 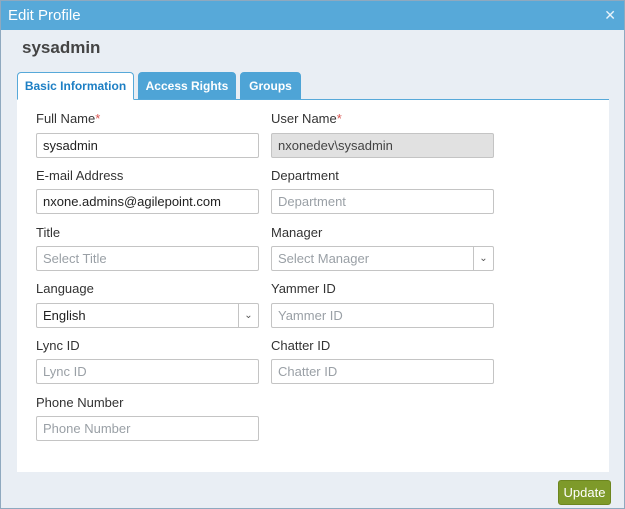 What do you see at coordinates (147, 258) in the screenshot?
I see `title-input: Select Title` at bounding box center [147, 258].